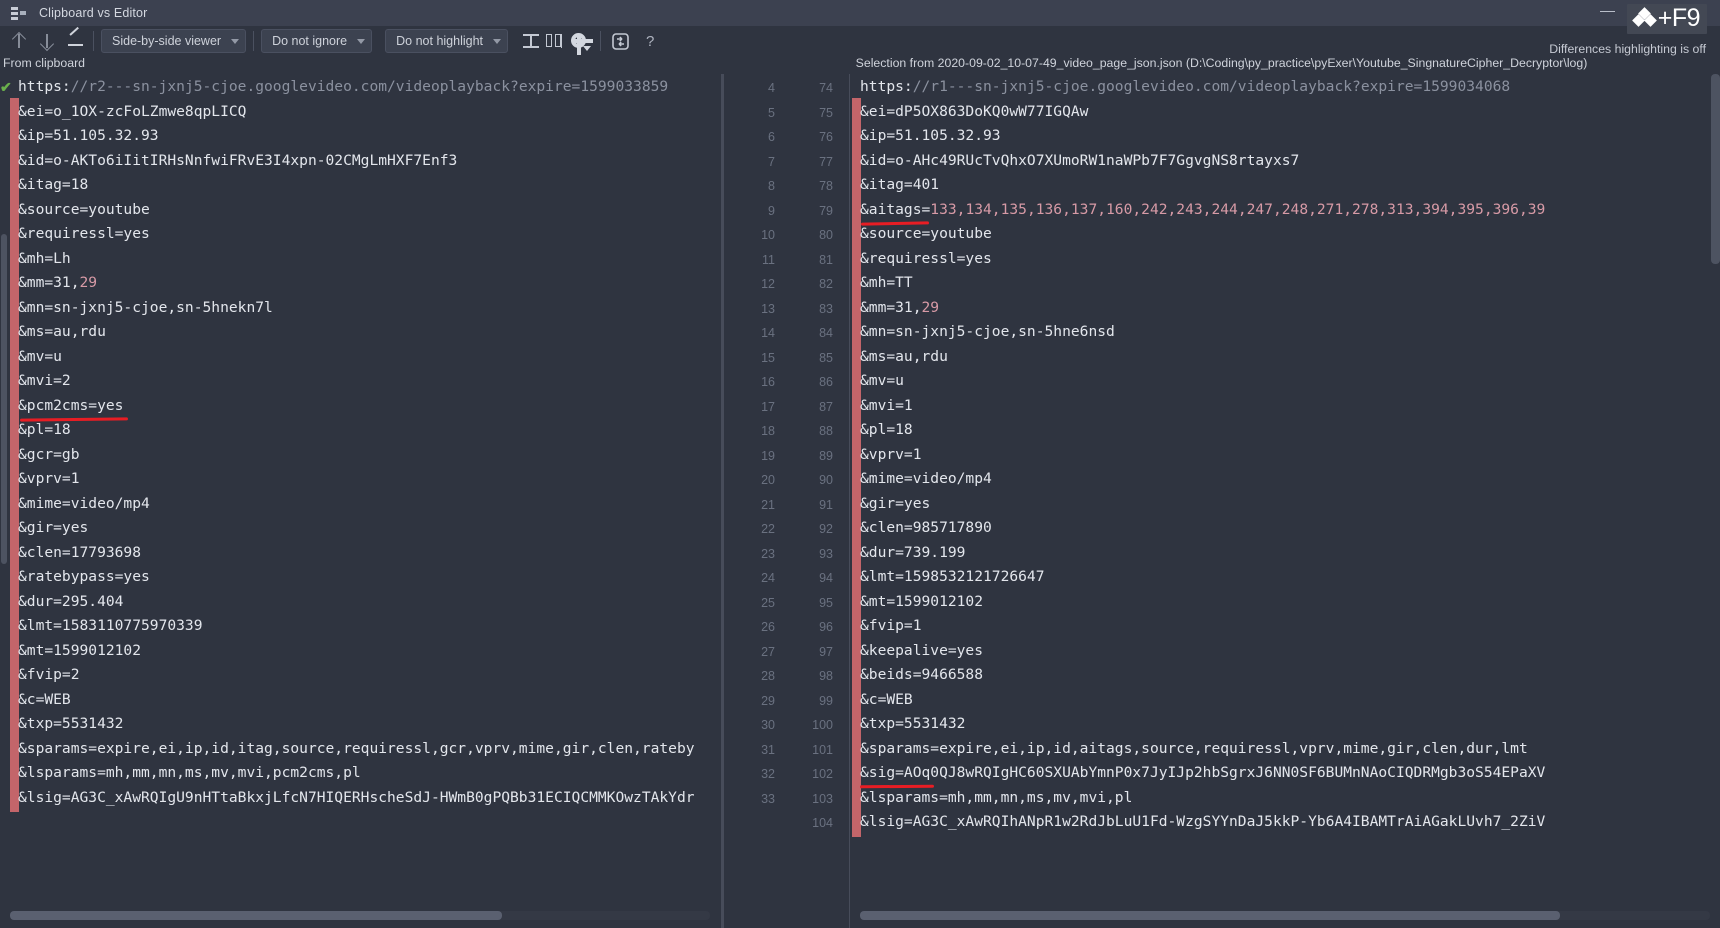 The height and width of the screenshot is (928, 1720). Describe the element at coordinates (768, 627) in the screenshot. I see `line-number: 26` at that location.